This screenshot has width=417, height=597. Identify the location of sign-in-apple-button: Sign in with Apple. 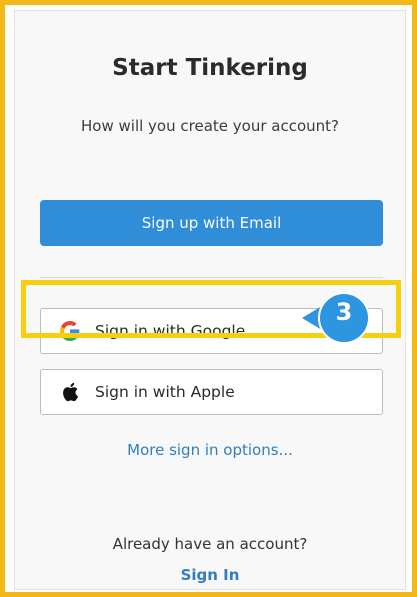
(211, 392).